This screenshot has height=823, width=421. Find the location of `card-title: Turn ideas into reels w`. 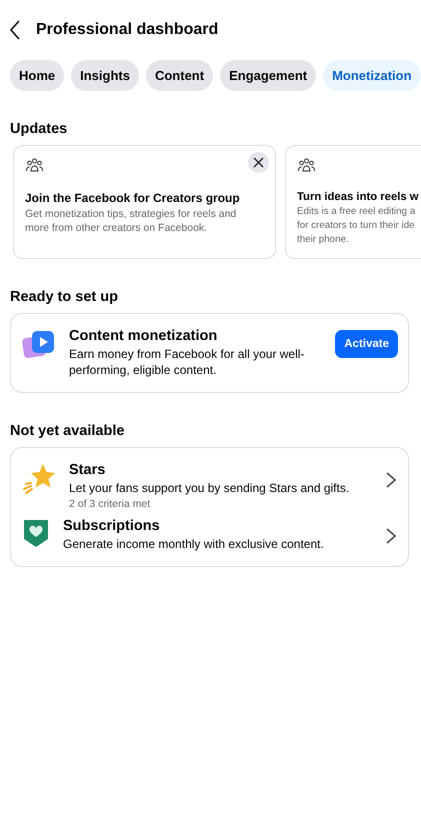

card-title: Turn ideas into reels w is located at coordinates (358, 197).